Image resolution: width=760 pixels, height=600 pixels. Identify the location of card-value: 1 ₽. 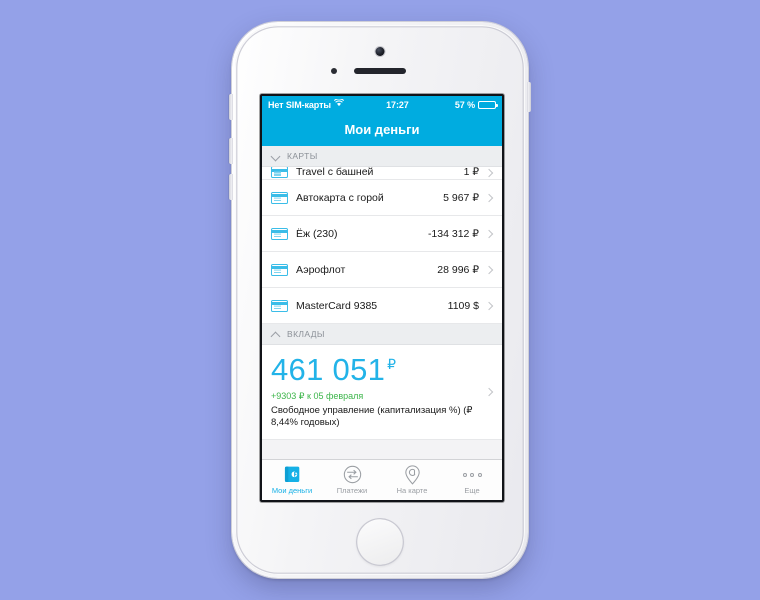
(471, 172).